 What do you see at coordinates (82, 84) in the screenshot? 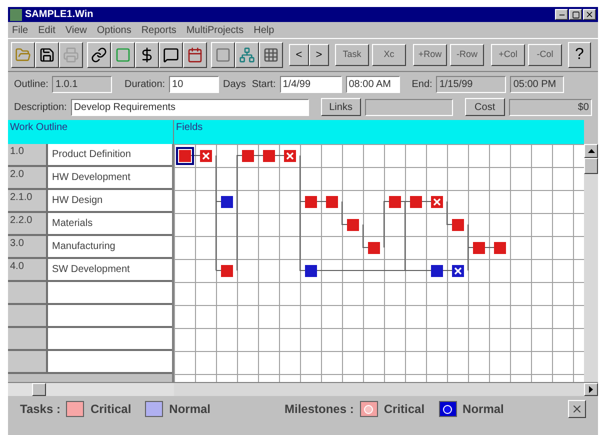
I see `outline-field: 1.0.1` at bounding box center [82, 84].